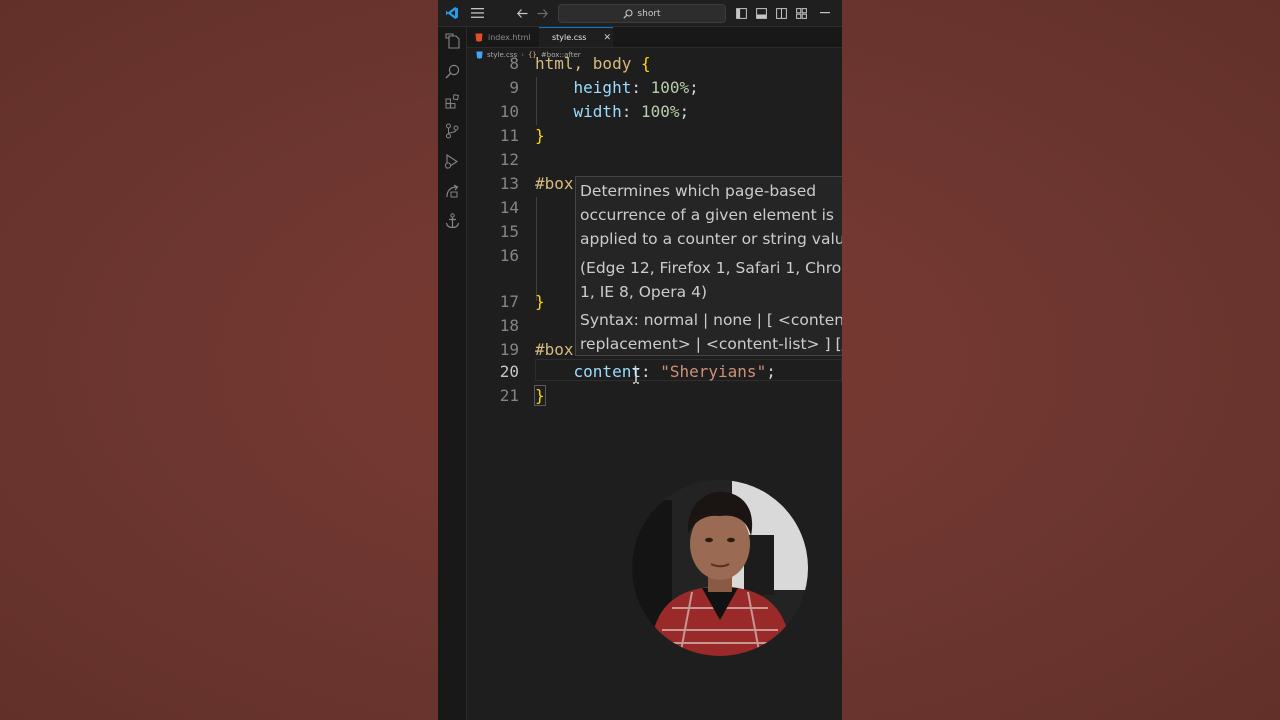 This screenshot has height=720, width=1280. I want to click on tab-label: style.css, so click(569, 37).